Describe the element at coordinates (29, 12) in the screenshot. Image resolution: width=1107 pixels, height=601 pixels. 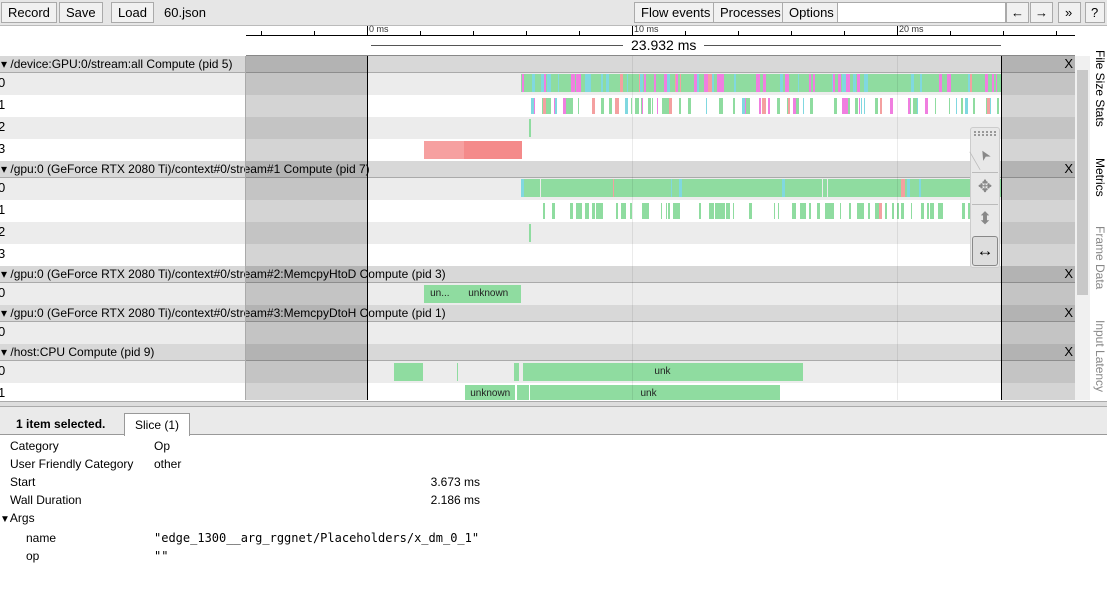
I see `record-button: Record` at that location.